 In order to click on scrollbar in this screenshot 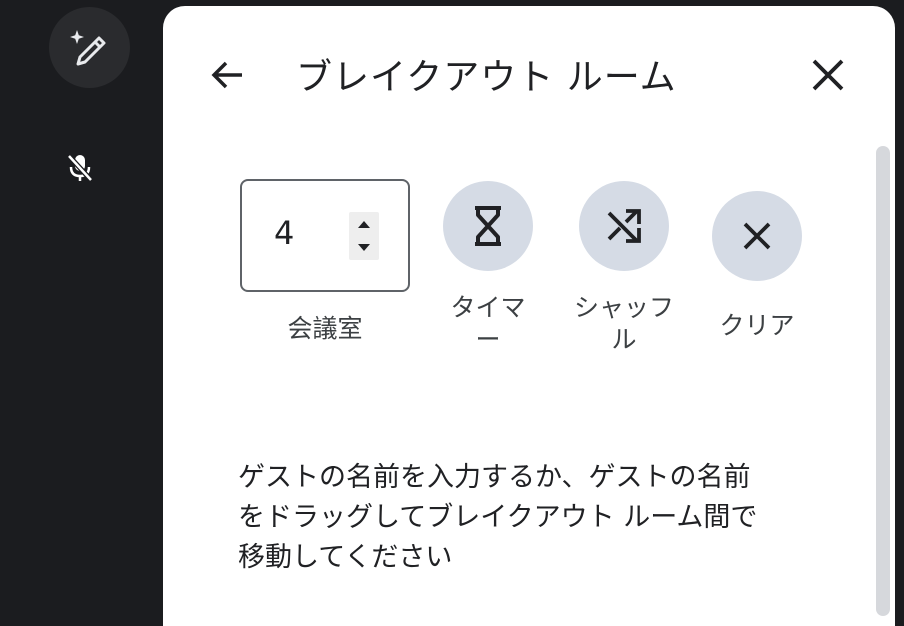, I will do `click(883, 381)`.